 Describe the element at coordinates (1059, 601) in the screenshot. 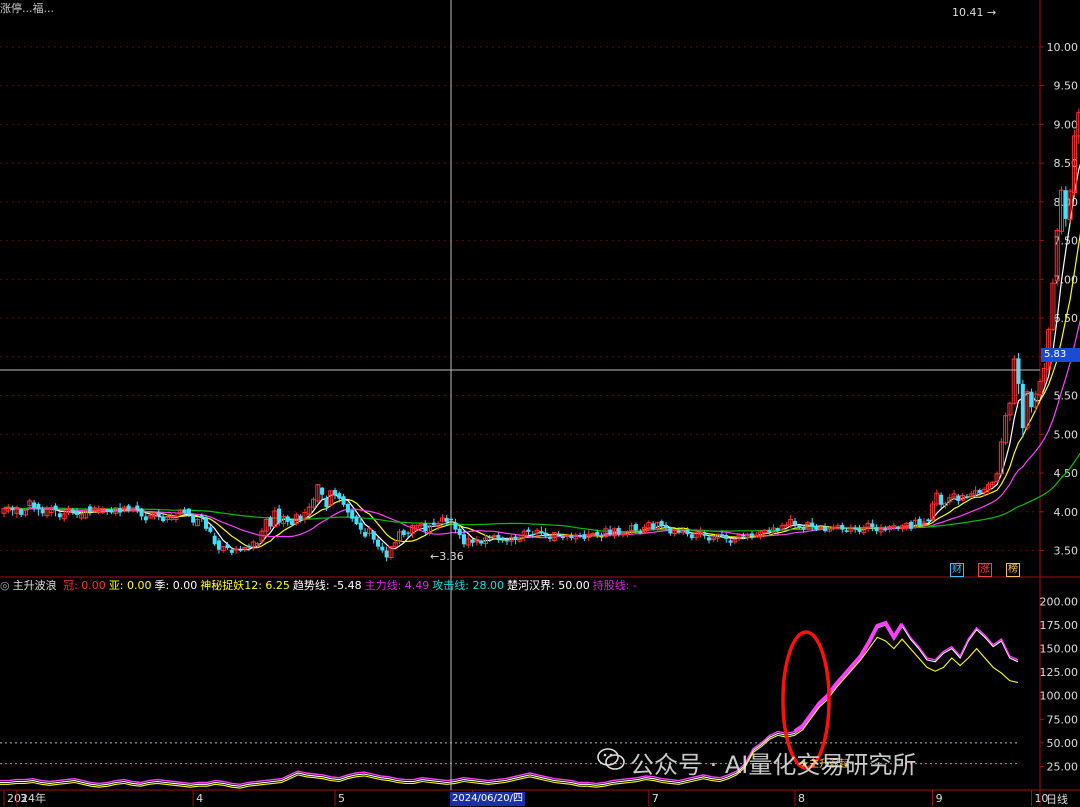

I see `indicator-tick-label: 200.00` at that location.